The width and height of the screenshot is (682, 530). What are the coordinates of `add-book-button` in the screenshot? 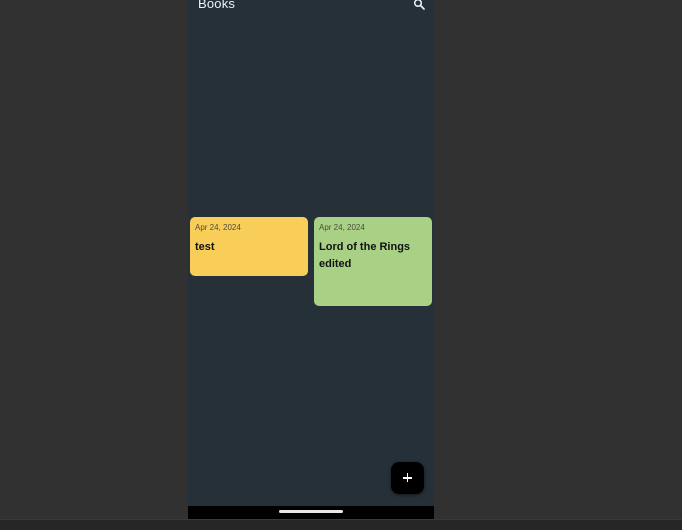 It's located at (407, 478).